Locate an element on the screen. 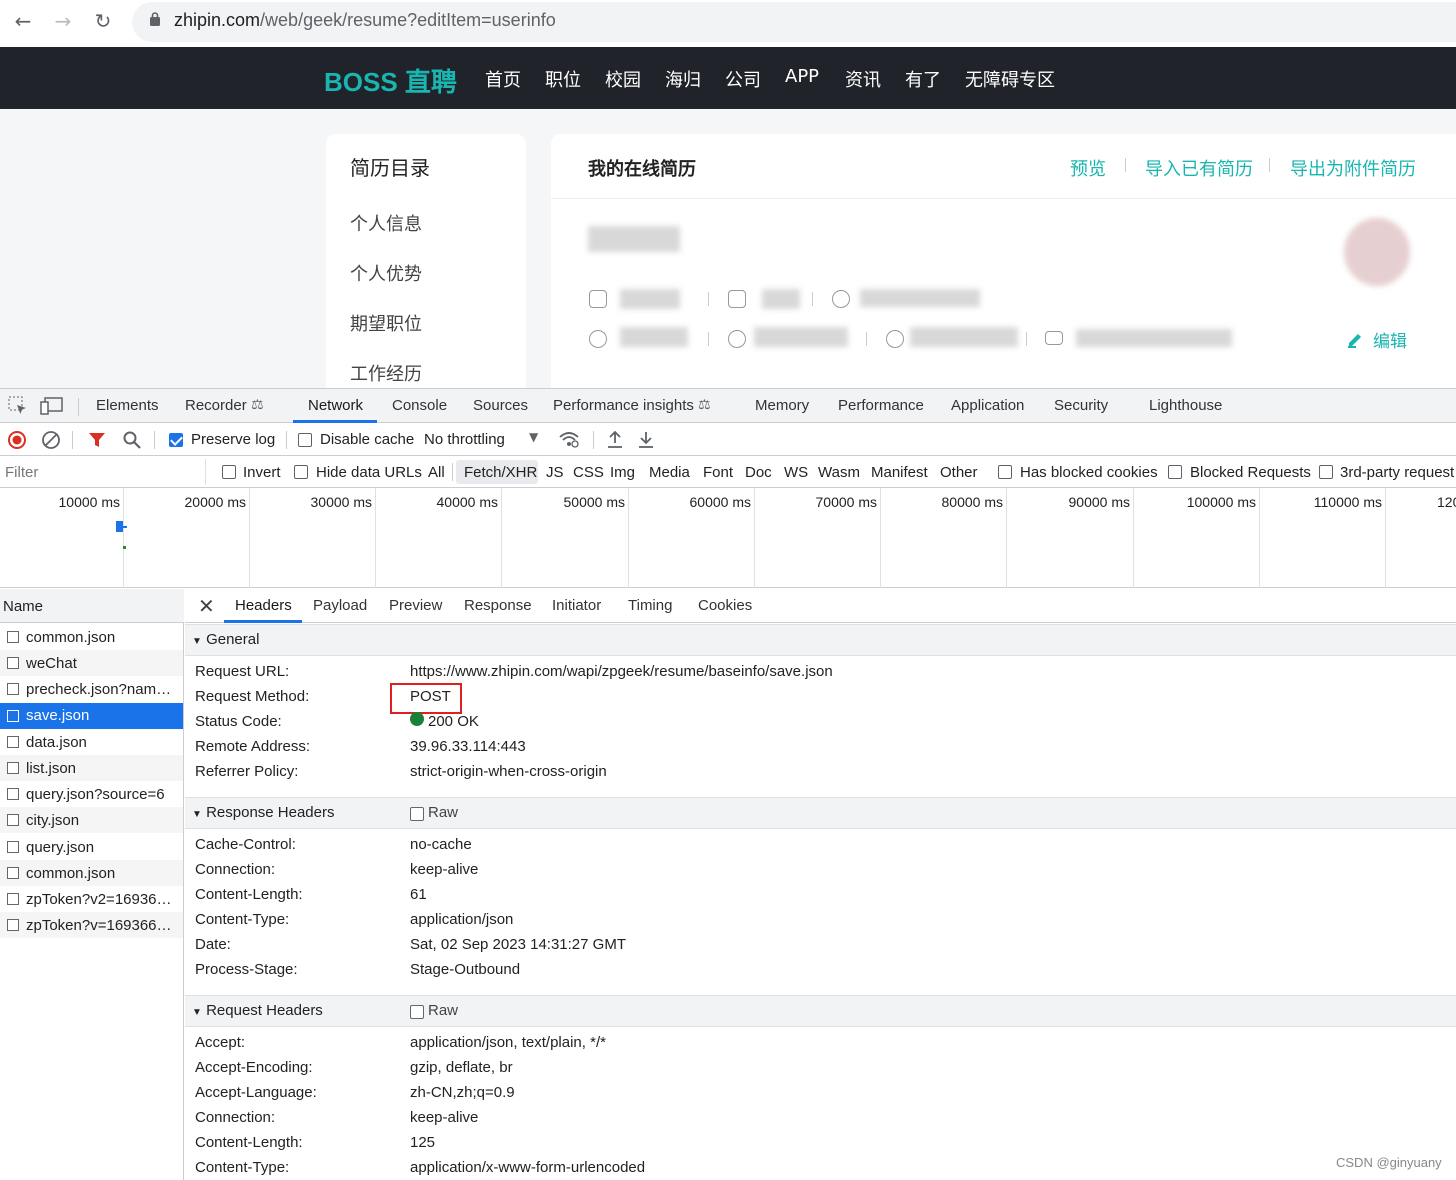  tab-security: Security is located at coordinates (1081, 405).